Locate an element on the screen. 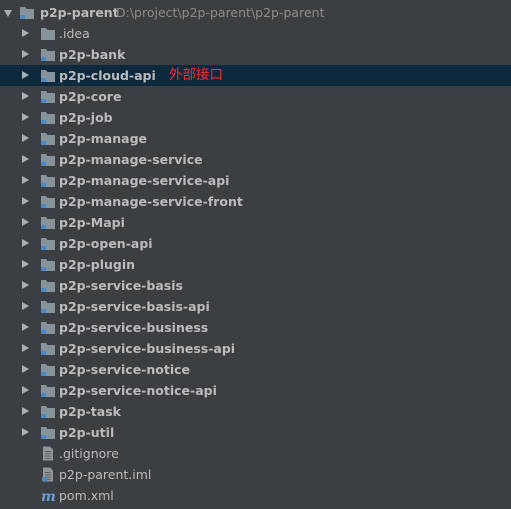 This screenshot has height=509, width=511. maven-file-icon: m is located at coordinates (48, 496).